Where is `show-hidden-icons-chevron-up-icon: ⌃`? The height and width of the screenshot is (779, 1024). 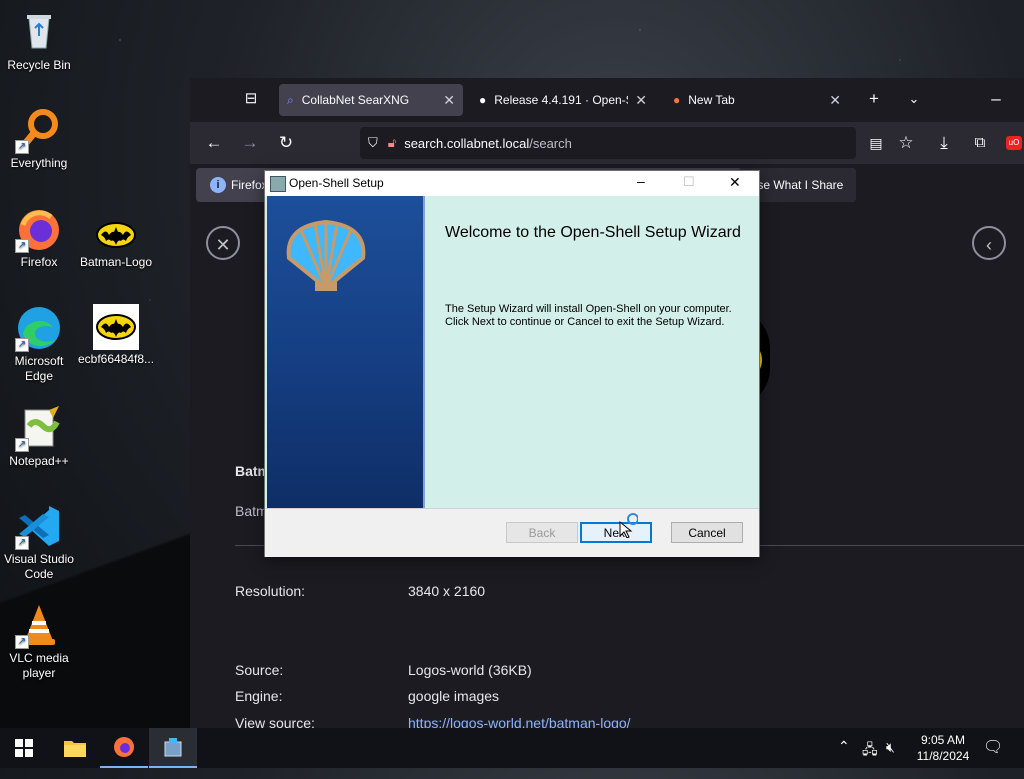 show-hidden-icons-chevron-up-icon: ⌃ is located at coordinates (844, 758).